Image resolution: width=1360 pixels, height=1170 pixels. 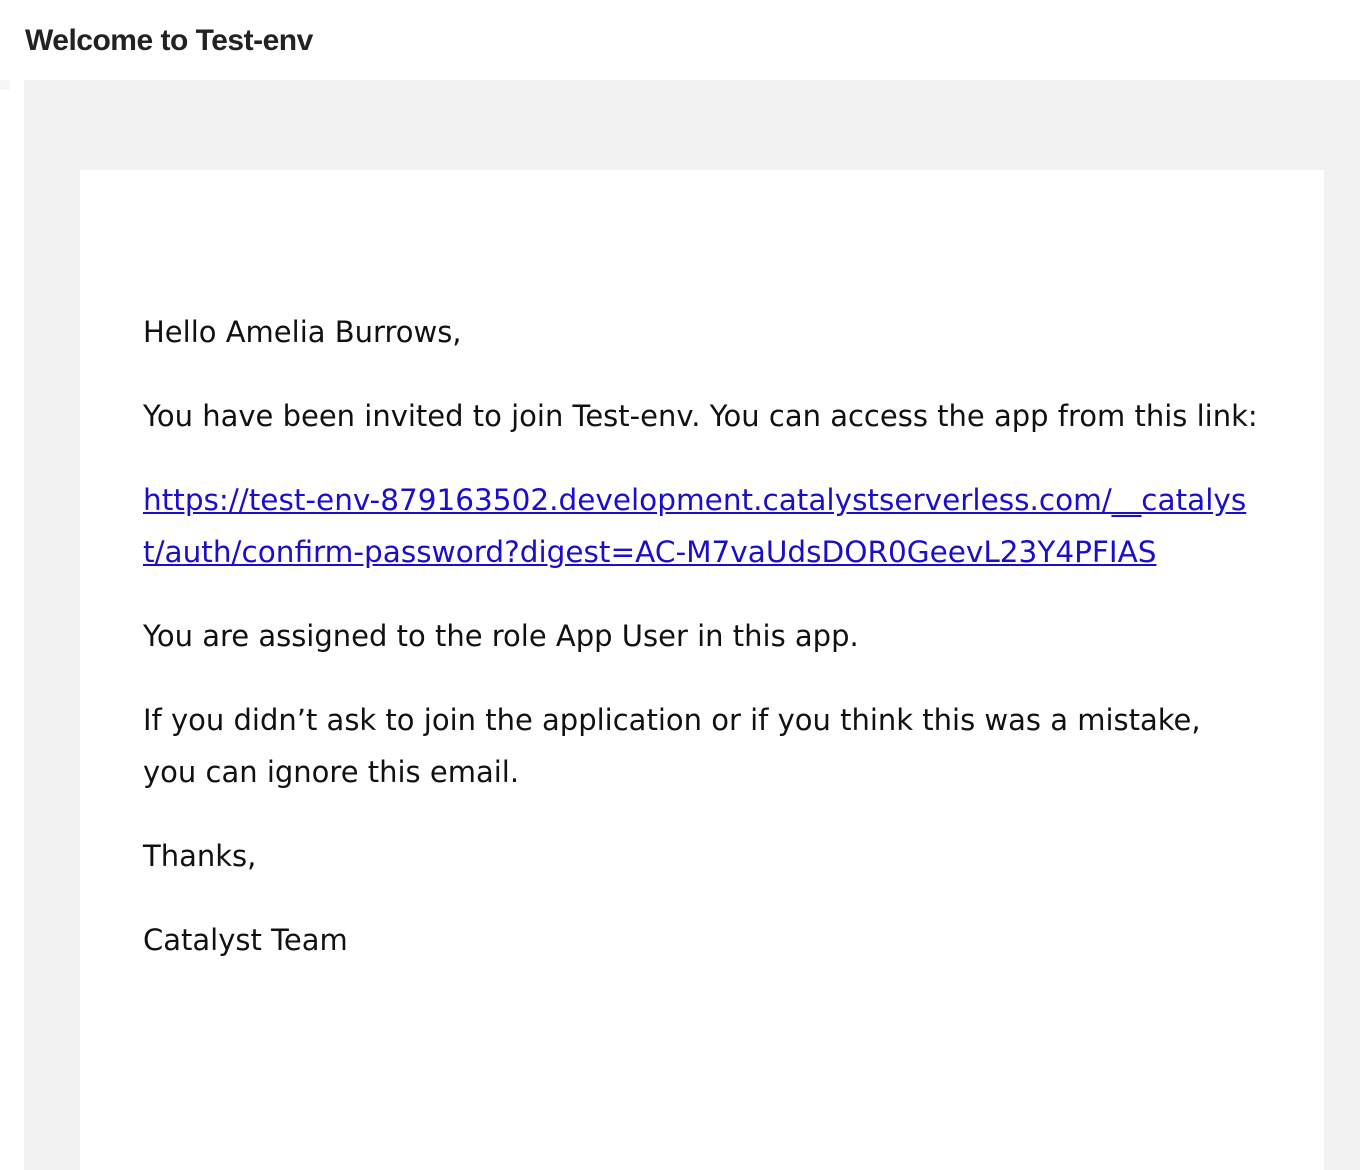 I want to click on left-edge-shade, so click(x=5, y=85).